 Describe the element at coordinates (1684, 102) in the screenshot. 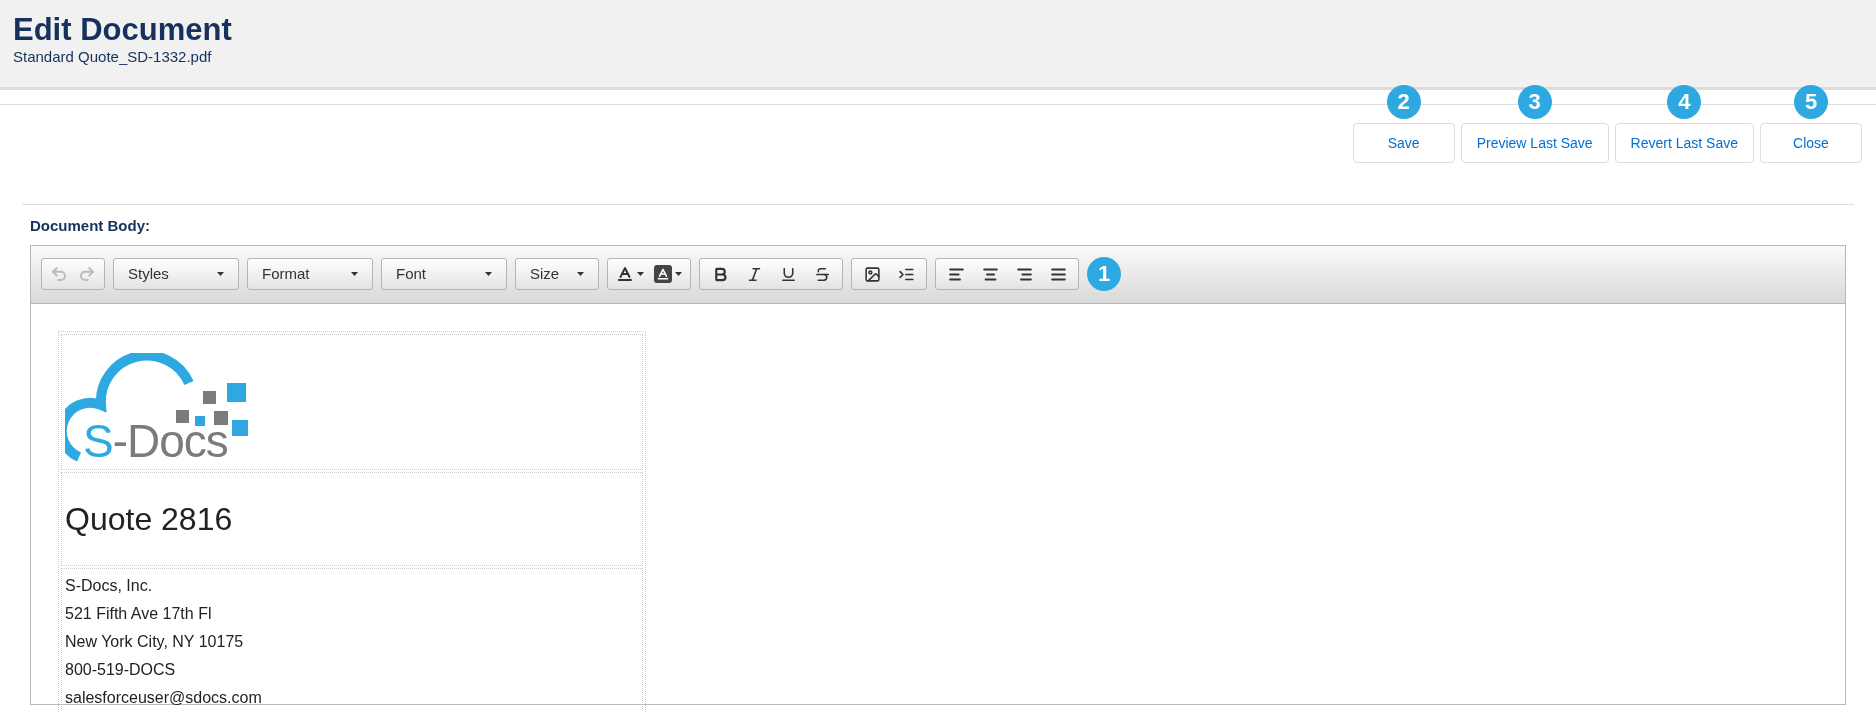

I see `number-badge: 4` at that location.